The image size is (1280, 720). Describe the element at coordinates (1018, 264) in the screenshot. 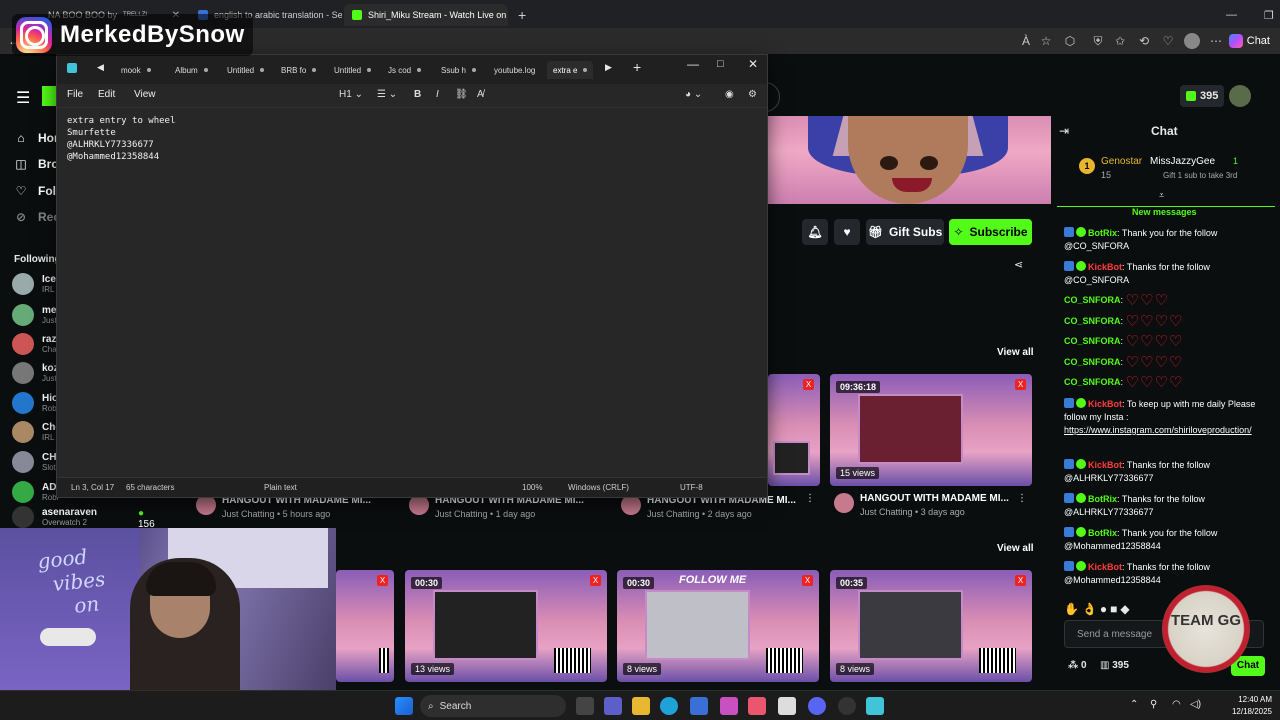

I see `share-icon: ⋖` at that location.